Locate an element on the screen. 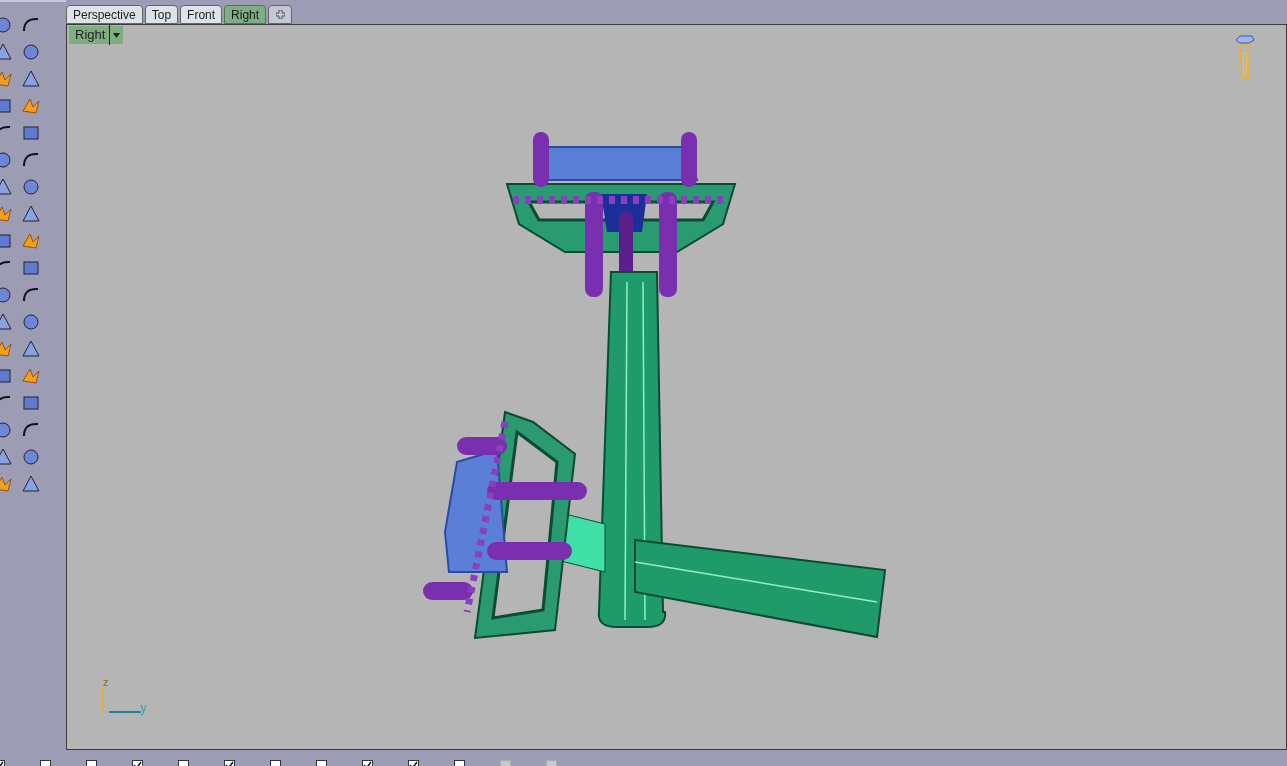 Image resolution: width=1287 pixels, height=766 pixels. new-tab-button is located at coordinates (280, 14).